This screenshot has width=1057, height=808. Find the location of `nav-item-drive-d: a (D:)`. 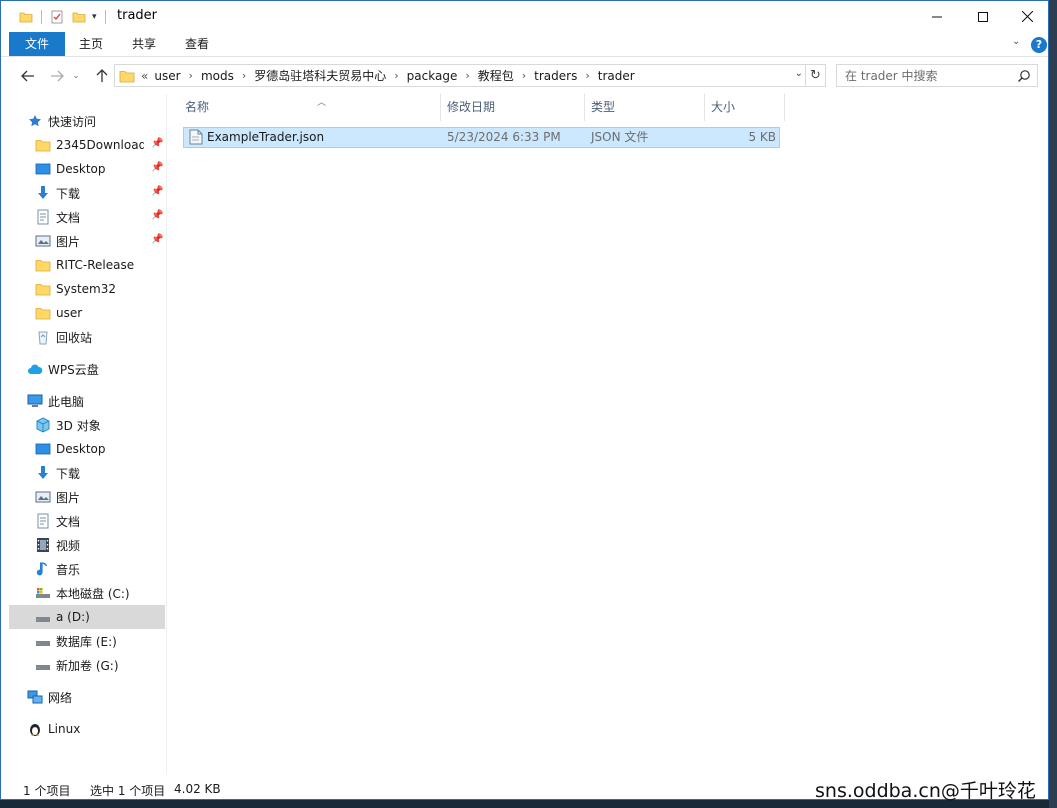

nav-item-drive-d: a (D:) is located at coordinates (87, 617).